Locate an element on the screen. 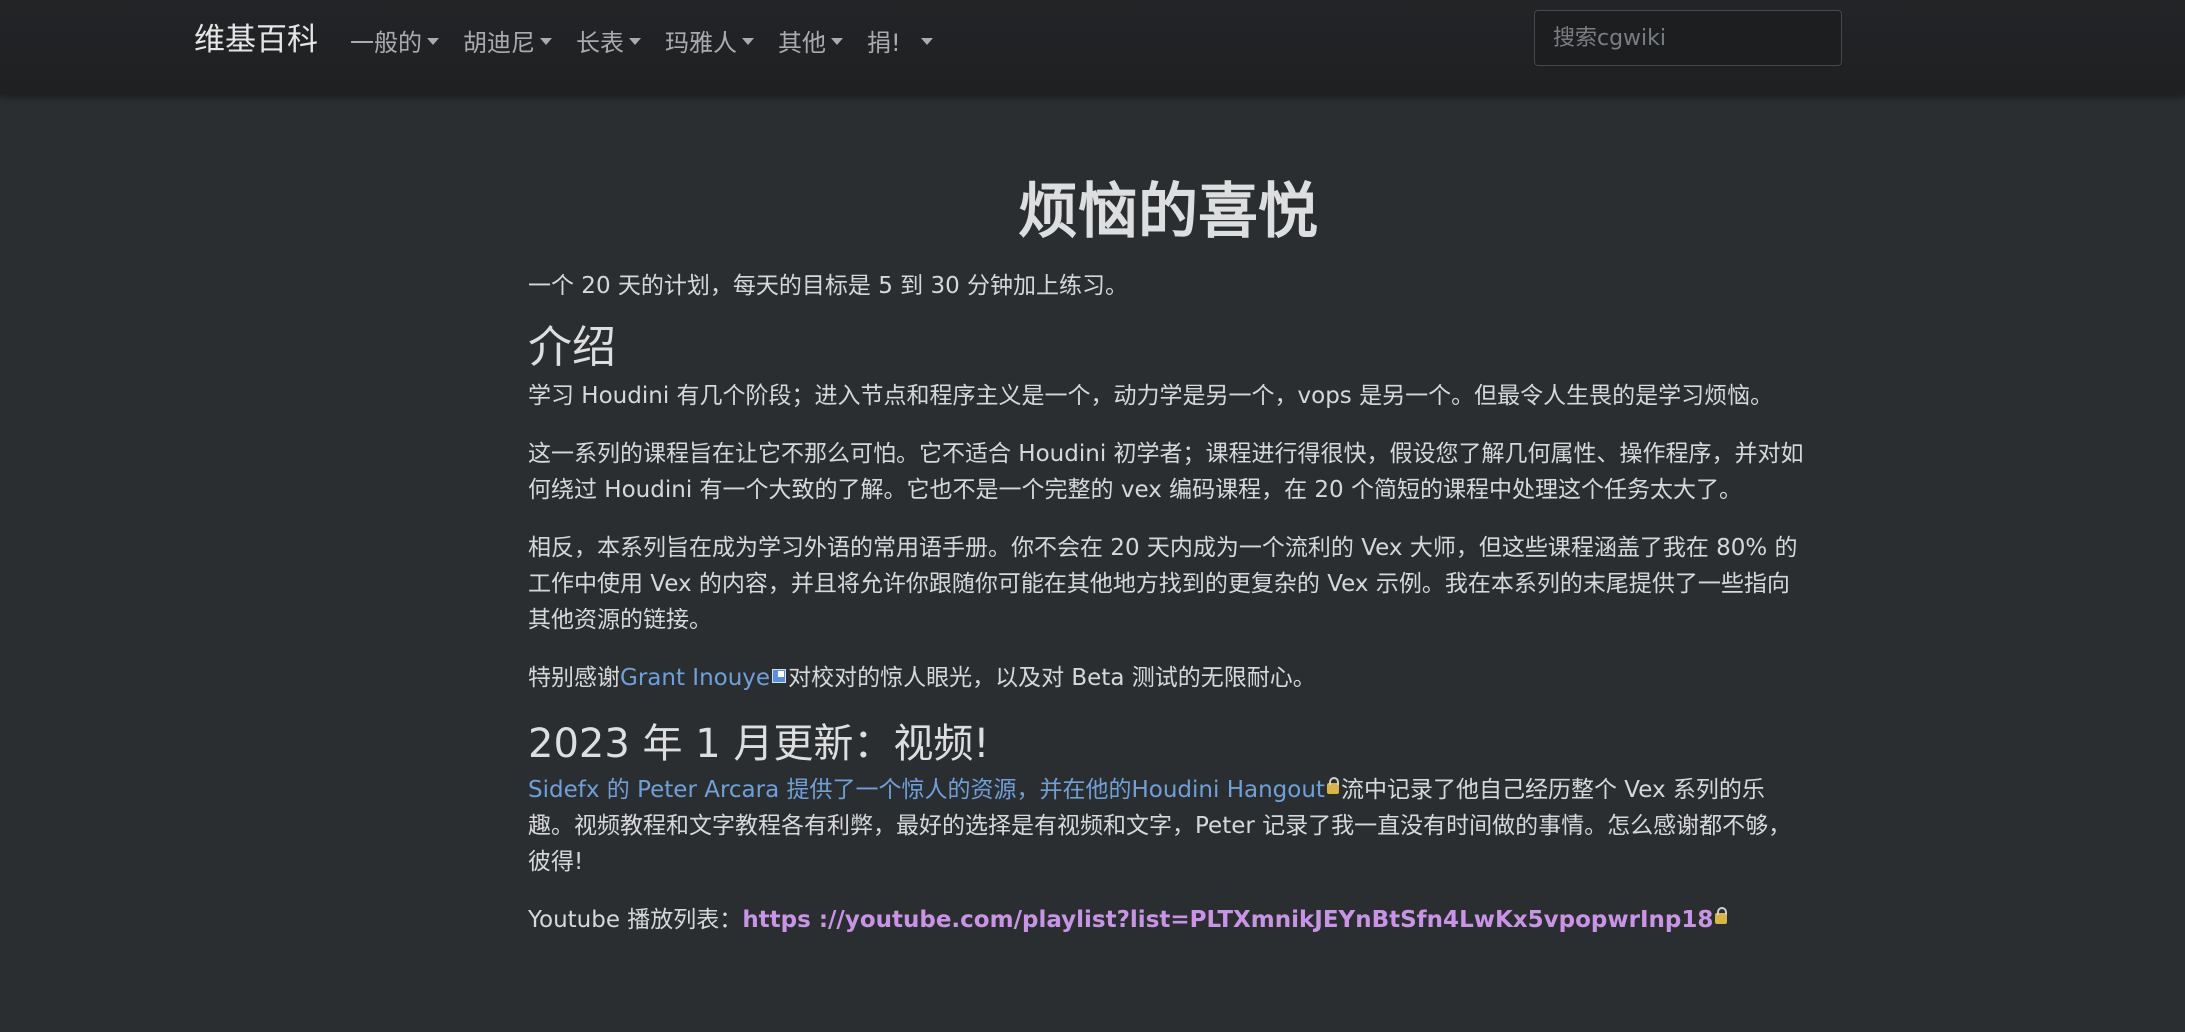 The height and width of the screenshot is (1032, 2185). site-brand: 维基百科 is located at coordinates (256, 40).